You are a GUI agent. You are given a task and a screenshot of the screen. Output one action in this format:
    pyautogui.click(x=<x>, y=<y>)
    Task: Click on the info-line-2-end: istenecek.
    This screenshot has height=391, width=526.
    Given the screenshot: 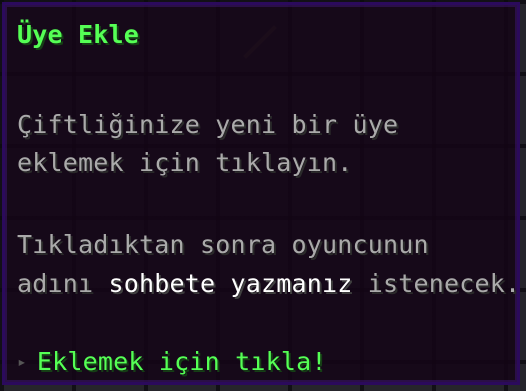 What is the action you would take?
    pyautogui.click(x=436, y=283)
    